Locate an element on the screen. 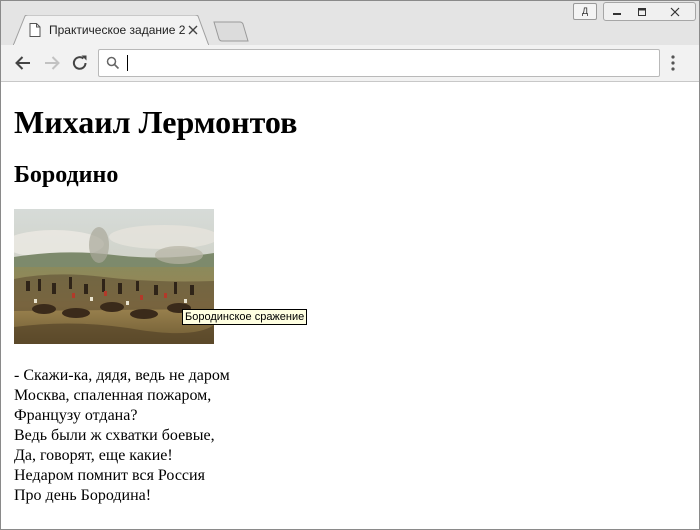  poem-line: Да, говорят, еще какие! is located at coordinates (93, 455).